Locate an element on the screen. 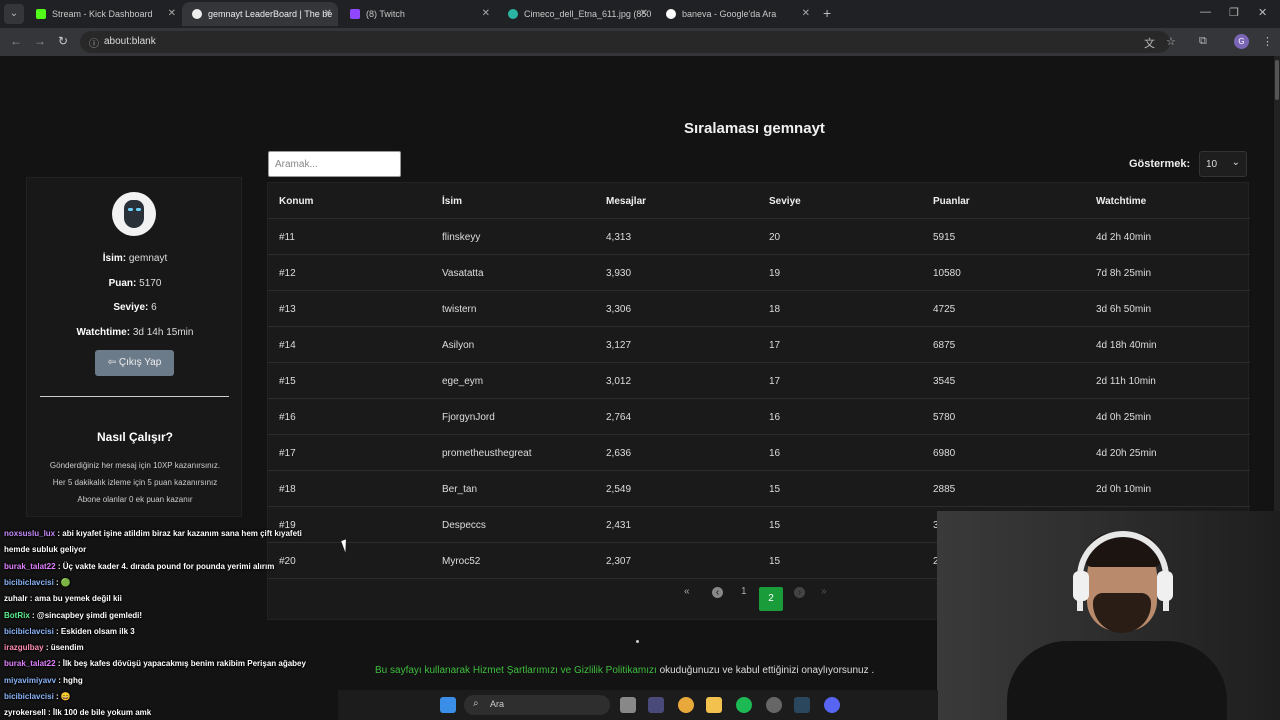  table-cell: 2,636 is located at coordinates (619, 453).